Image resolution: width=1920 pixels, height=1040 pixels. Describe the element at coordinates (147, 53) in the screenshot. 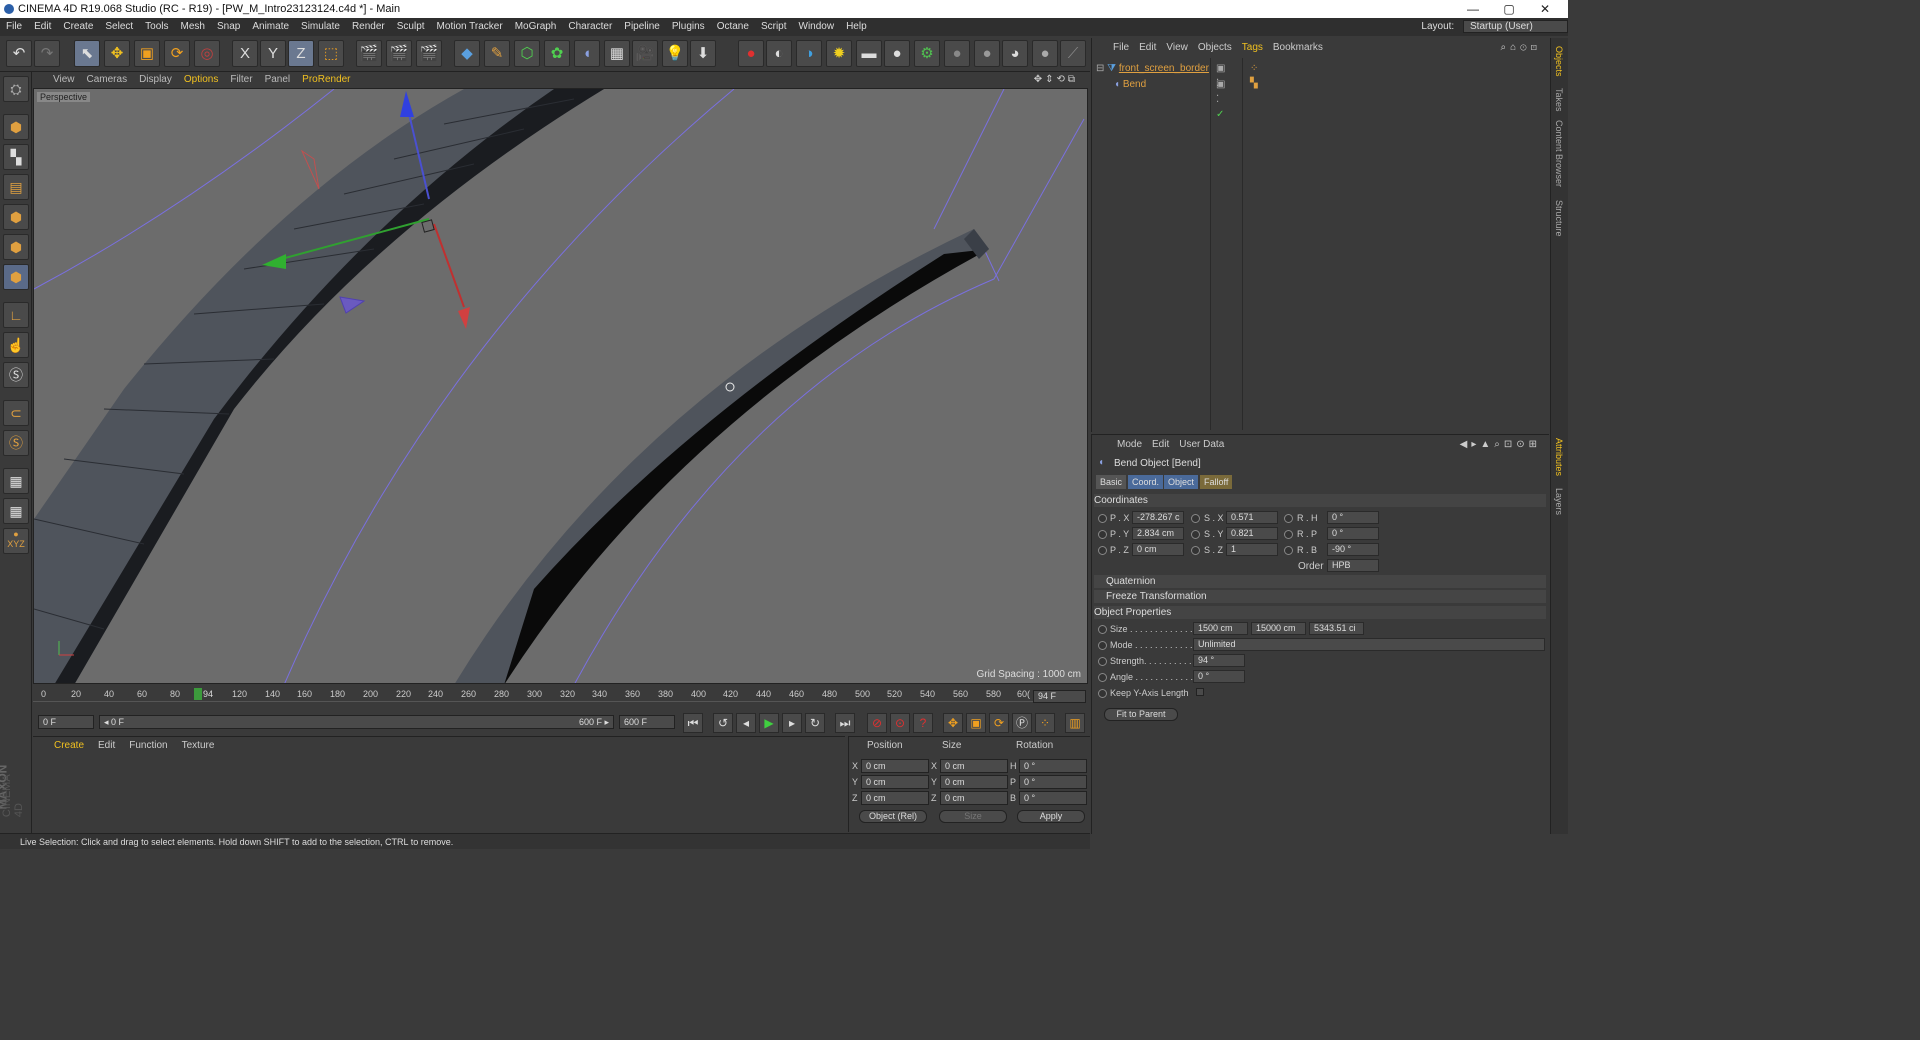

I see `scale-icon: ▣` at that location.